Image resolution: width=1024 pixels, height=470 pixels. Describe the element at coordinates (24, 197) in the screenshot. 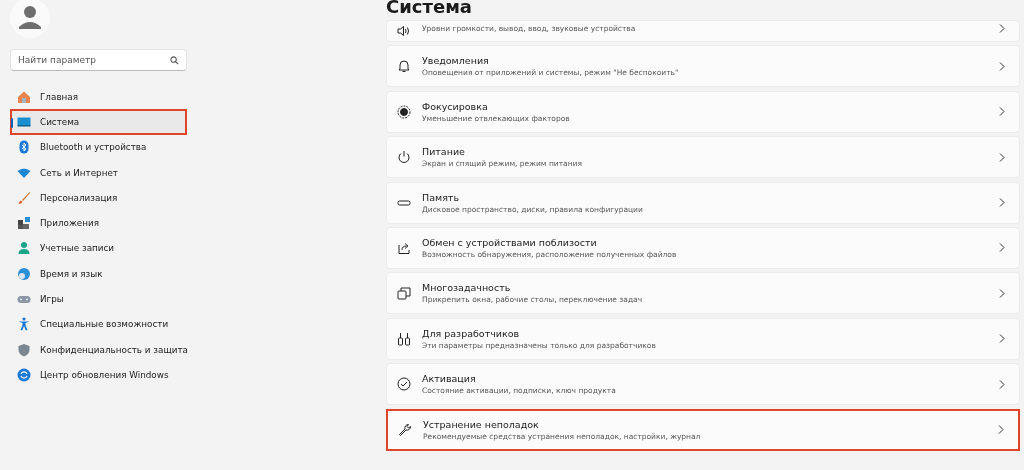

I see `brush-icon` at that location.